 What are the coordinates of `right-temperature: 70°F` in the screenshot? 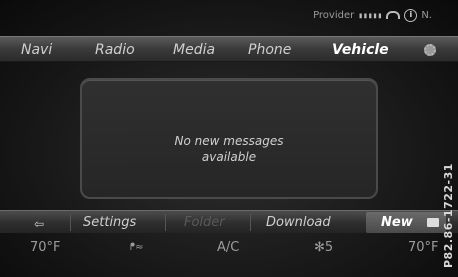 It's located at (423, 248).